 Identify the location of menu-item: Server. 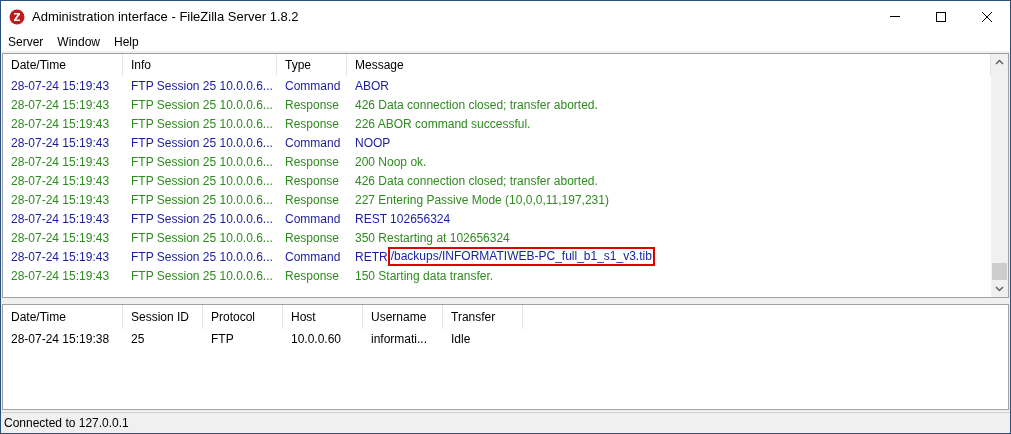
(26, 41).